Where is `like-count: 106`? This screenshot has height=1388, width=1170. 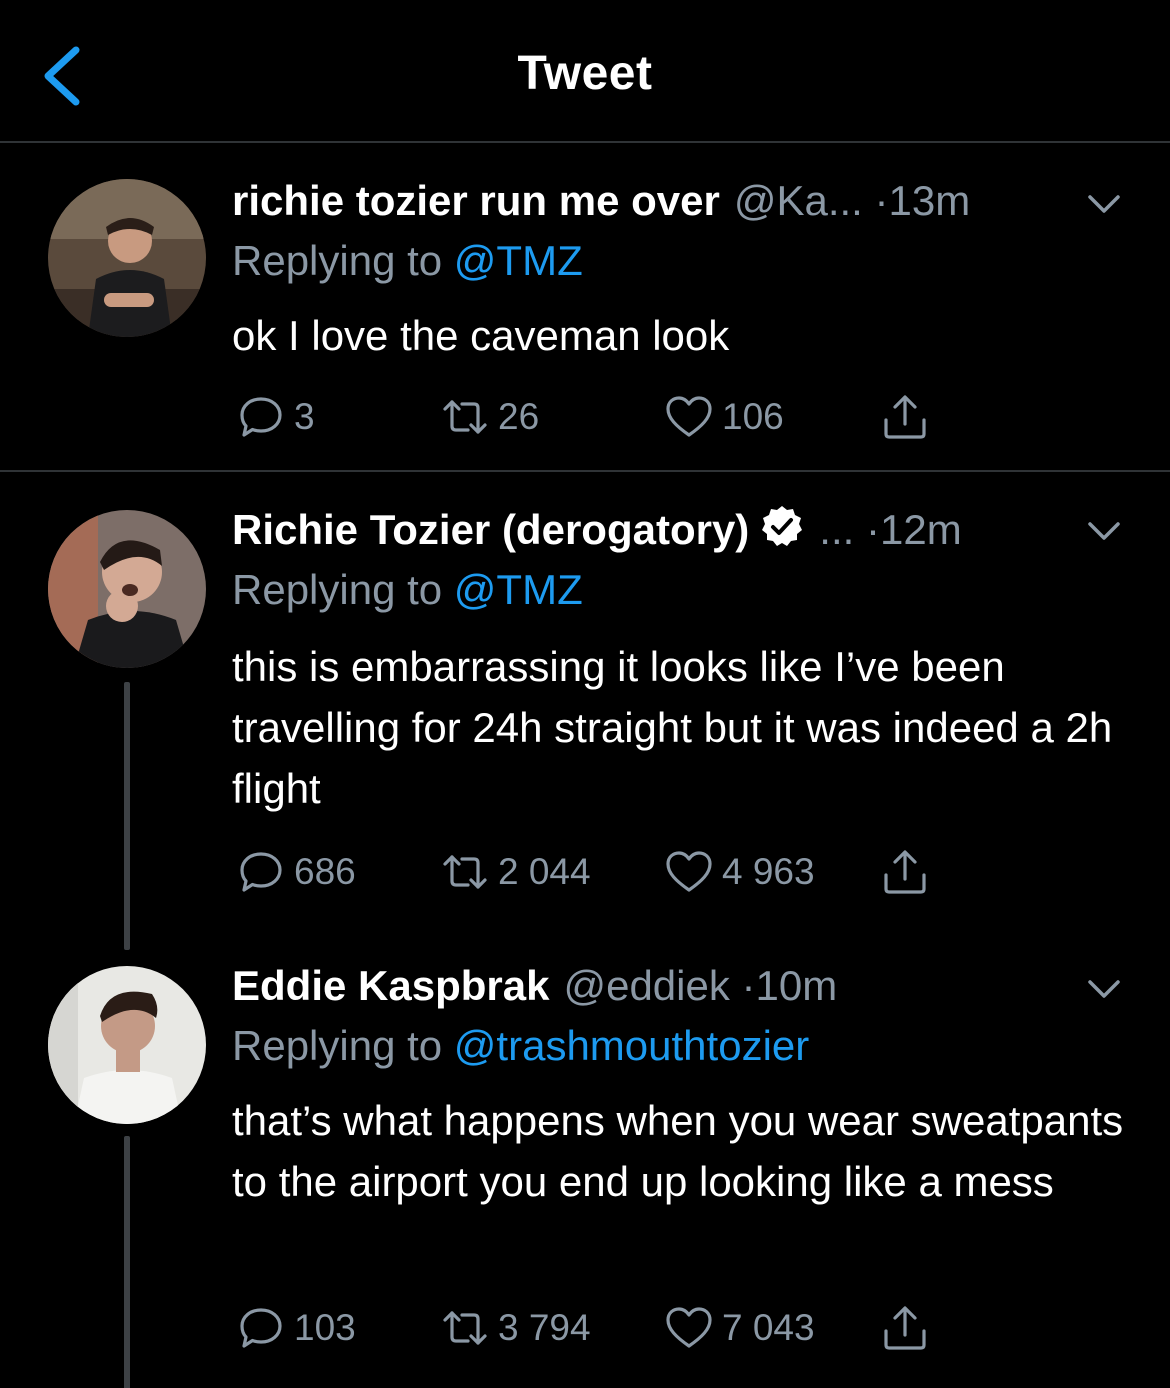
like-count: 106 is located at coordinates (753, 416).